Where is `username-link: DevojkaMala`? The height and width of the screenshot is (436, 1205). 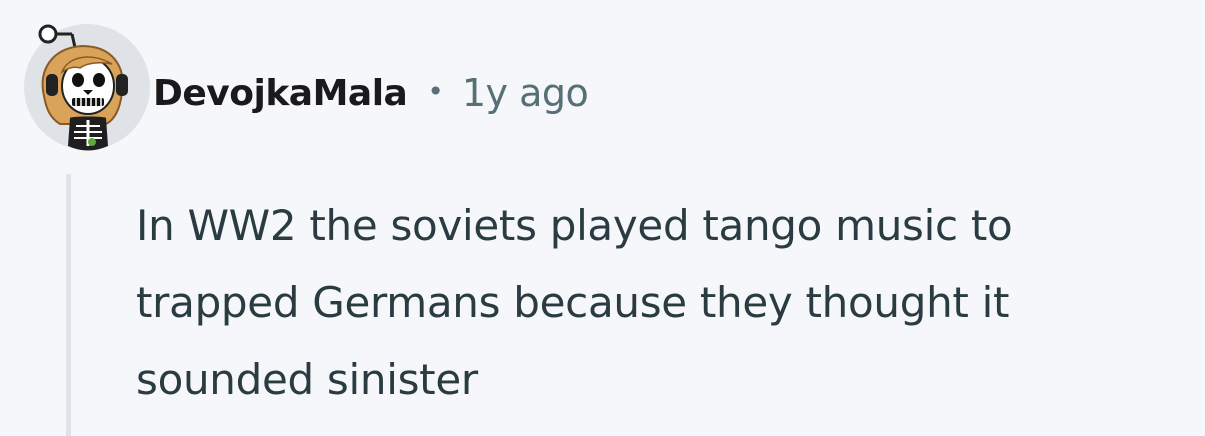 username-link: DevojkaMala is located at coordinates (280, 93).